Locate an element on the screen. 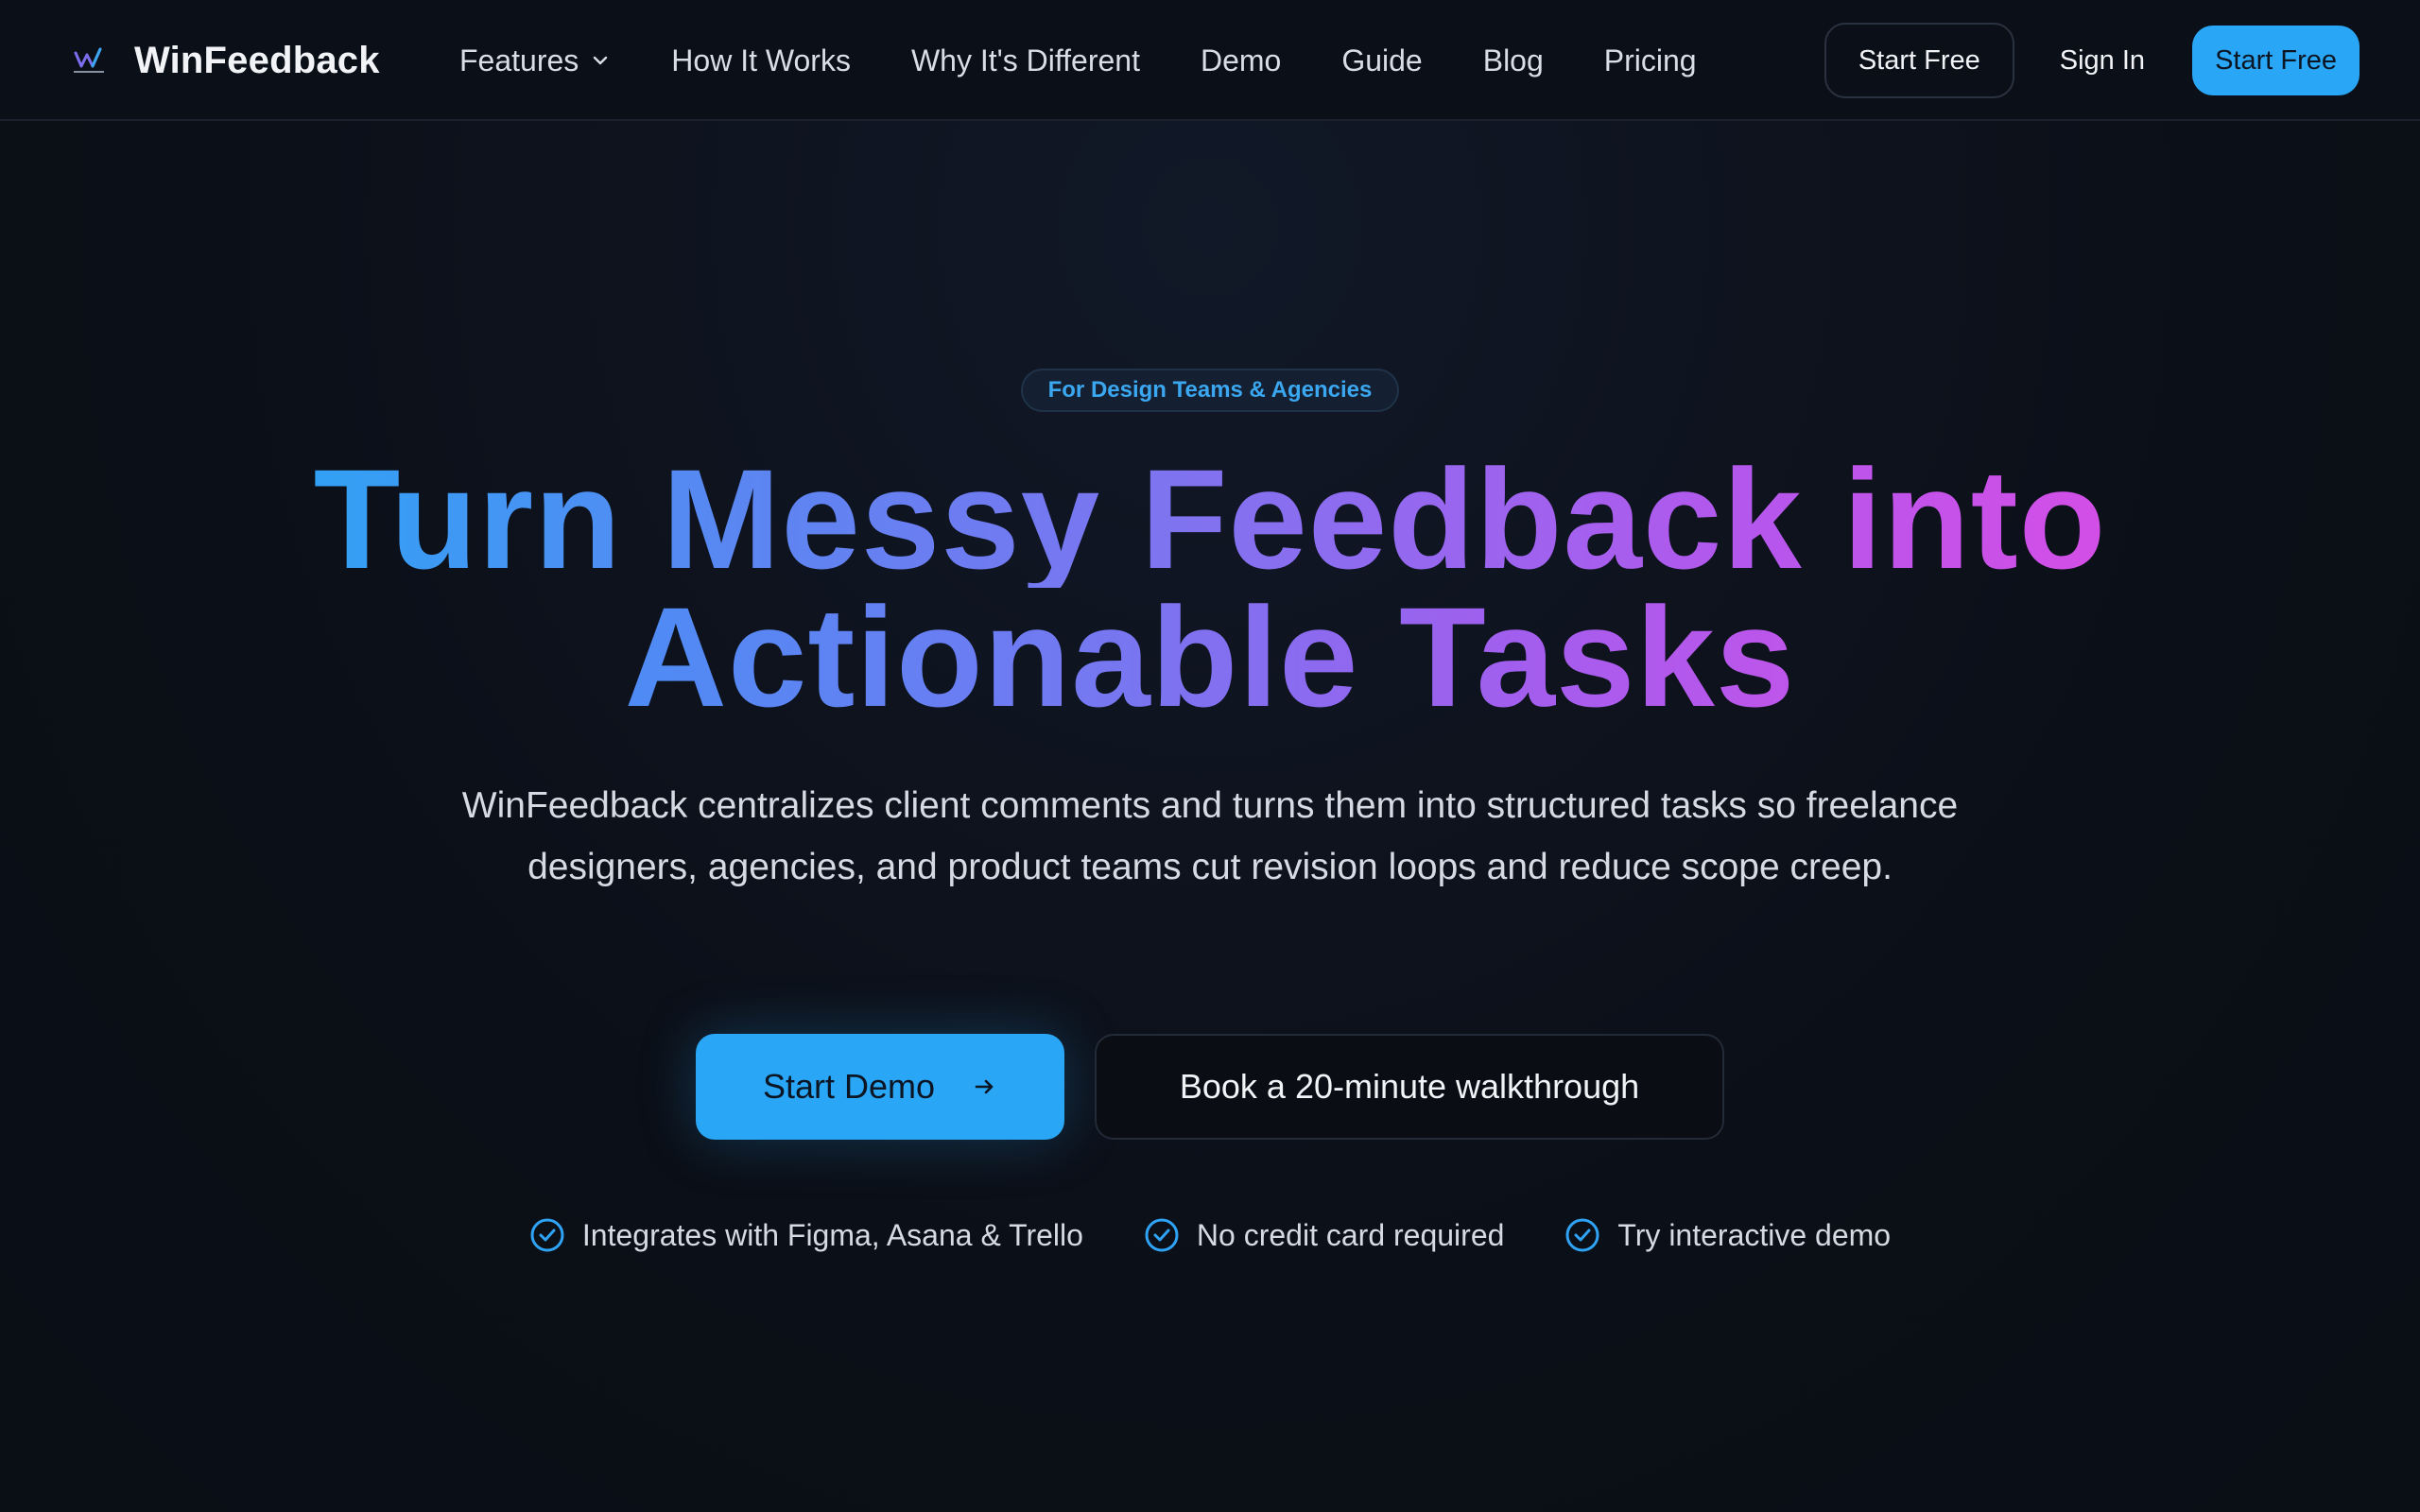 Image resolution: width=2420 pixels, height=1512 pixels. nav-item-features: Features is located at coordinates (535, 60).